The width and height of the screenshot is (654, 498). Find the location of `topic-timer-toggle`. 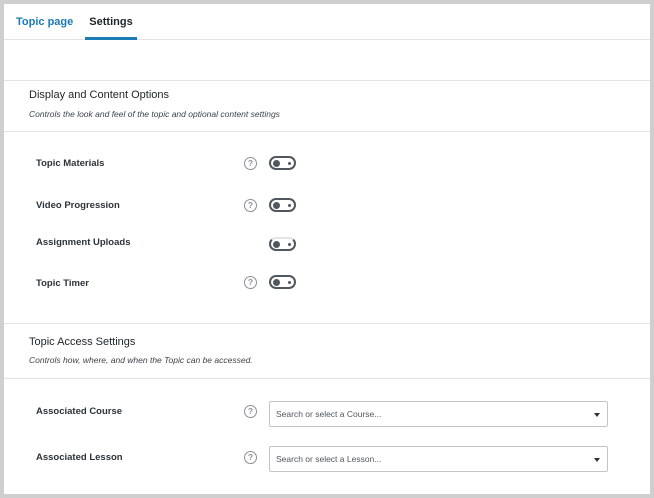

topic-timer-toggle is located at coordinates (282, 282).